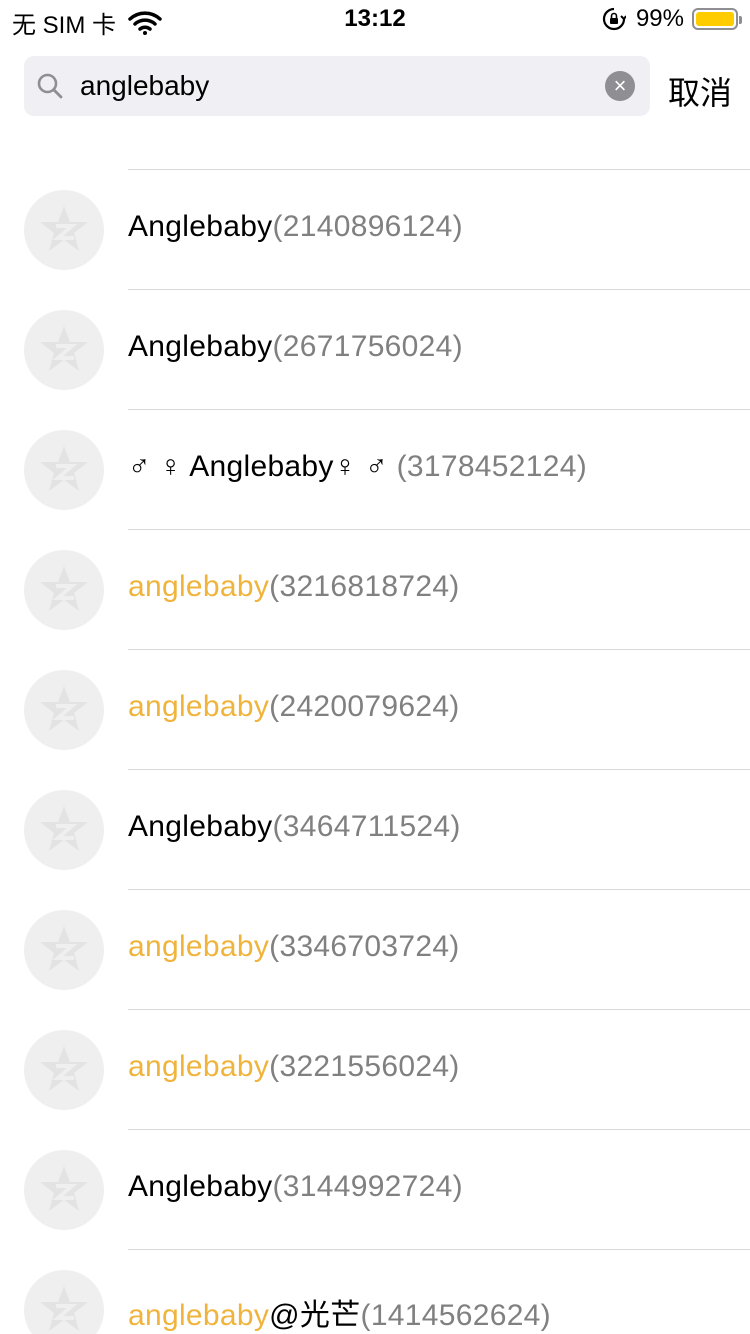  I want to click on status-right: 99%, so click(672, 19).